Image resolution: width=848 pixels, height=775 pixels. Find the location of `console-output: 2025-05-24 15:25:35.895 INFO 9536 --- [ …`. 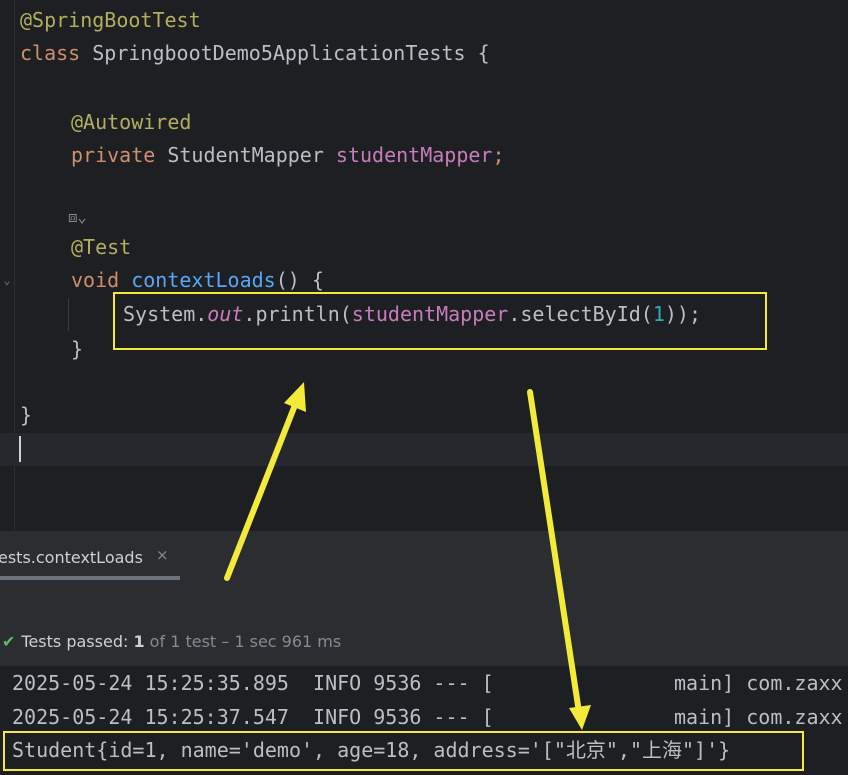

console-output: 2025-05-24 15:25:35.895 INFO 9536 --- [ … is located at coordinates (424, 720).